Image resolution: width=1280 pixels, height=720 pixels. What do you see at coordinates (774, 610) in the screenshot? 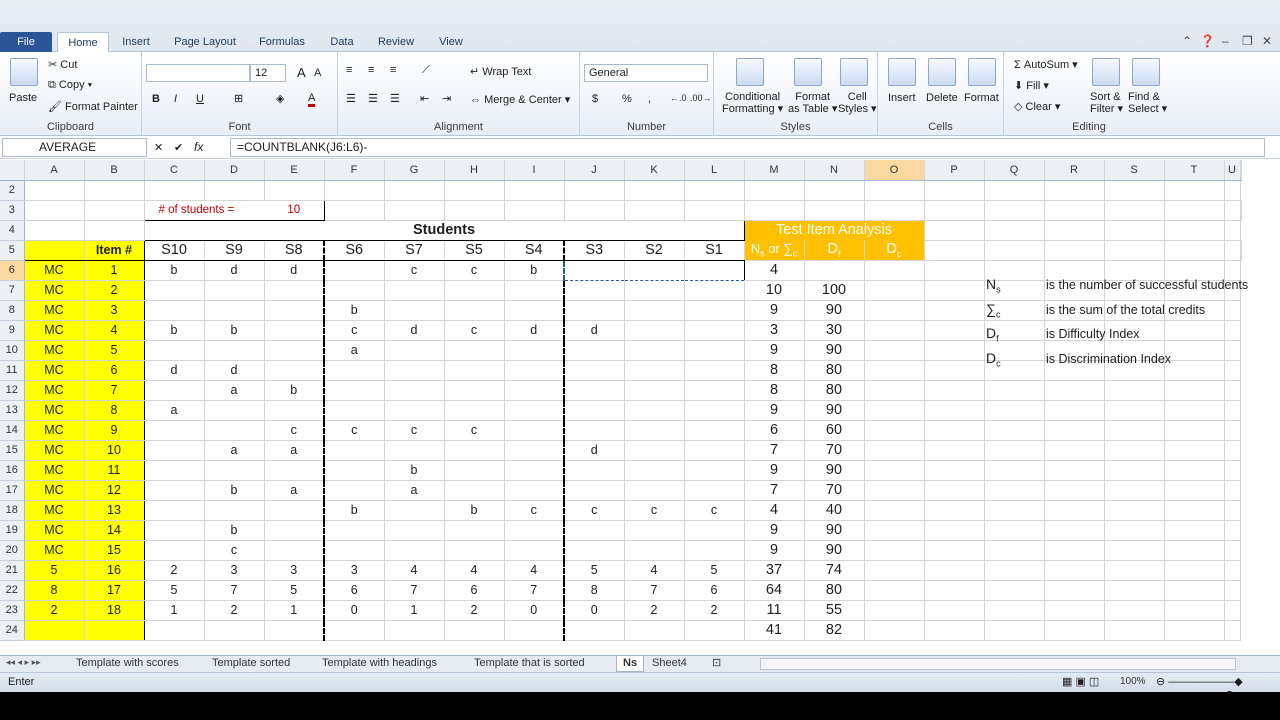
I see `ns-value: 11` at bounding box center [774, 610].